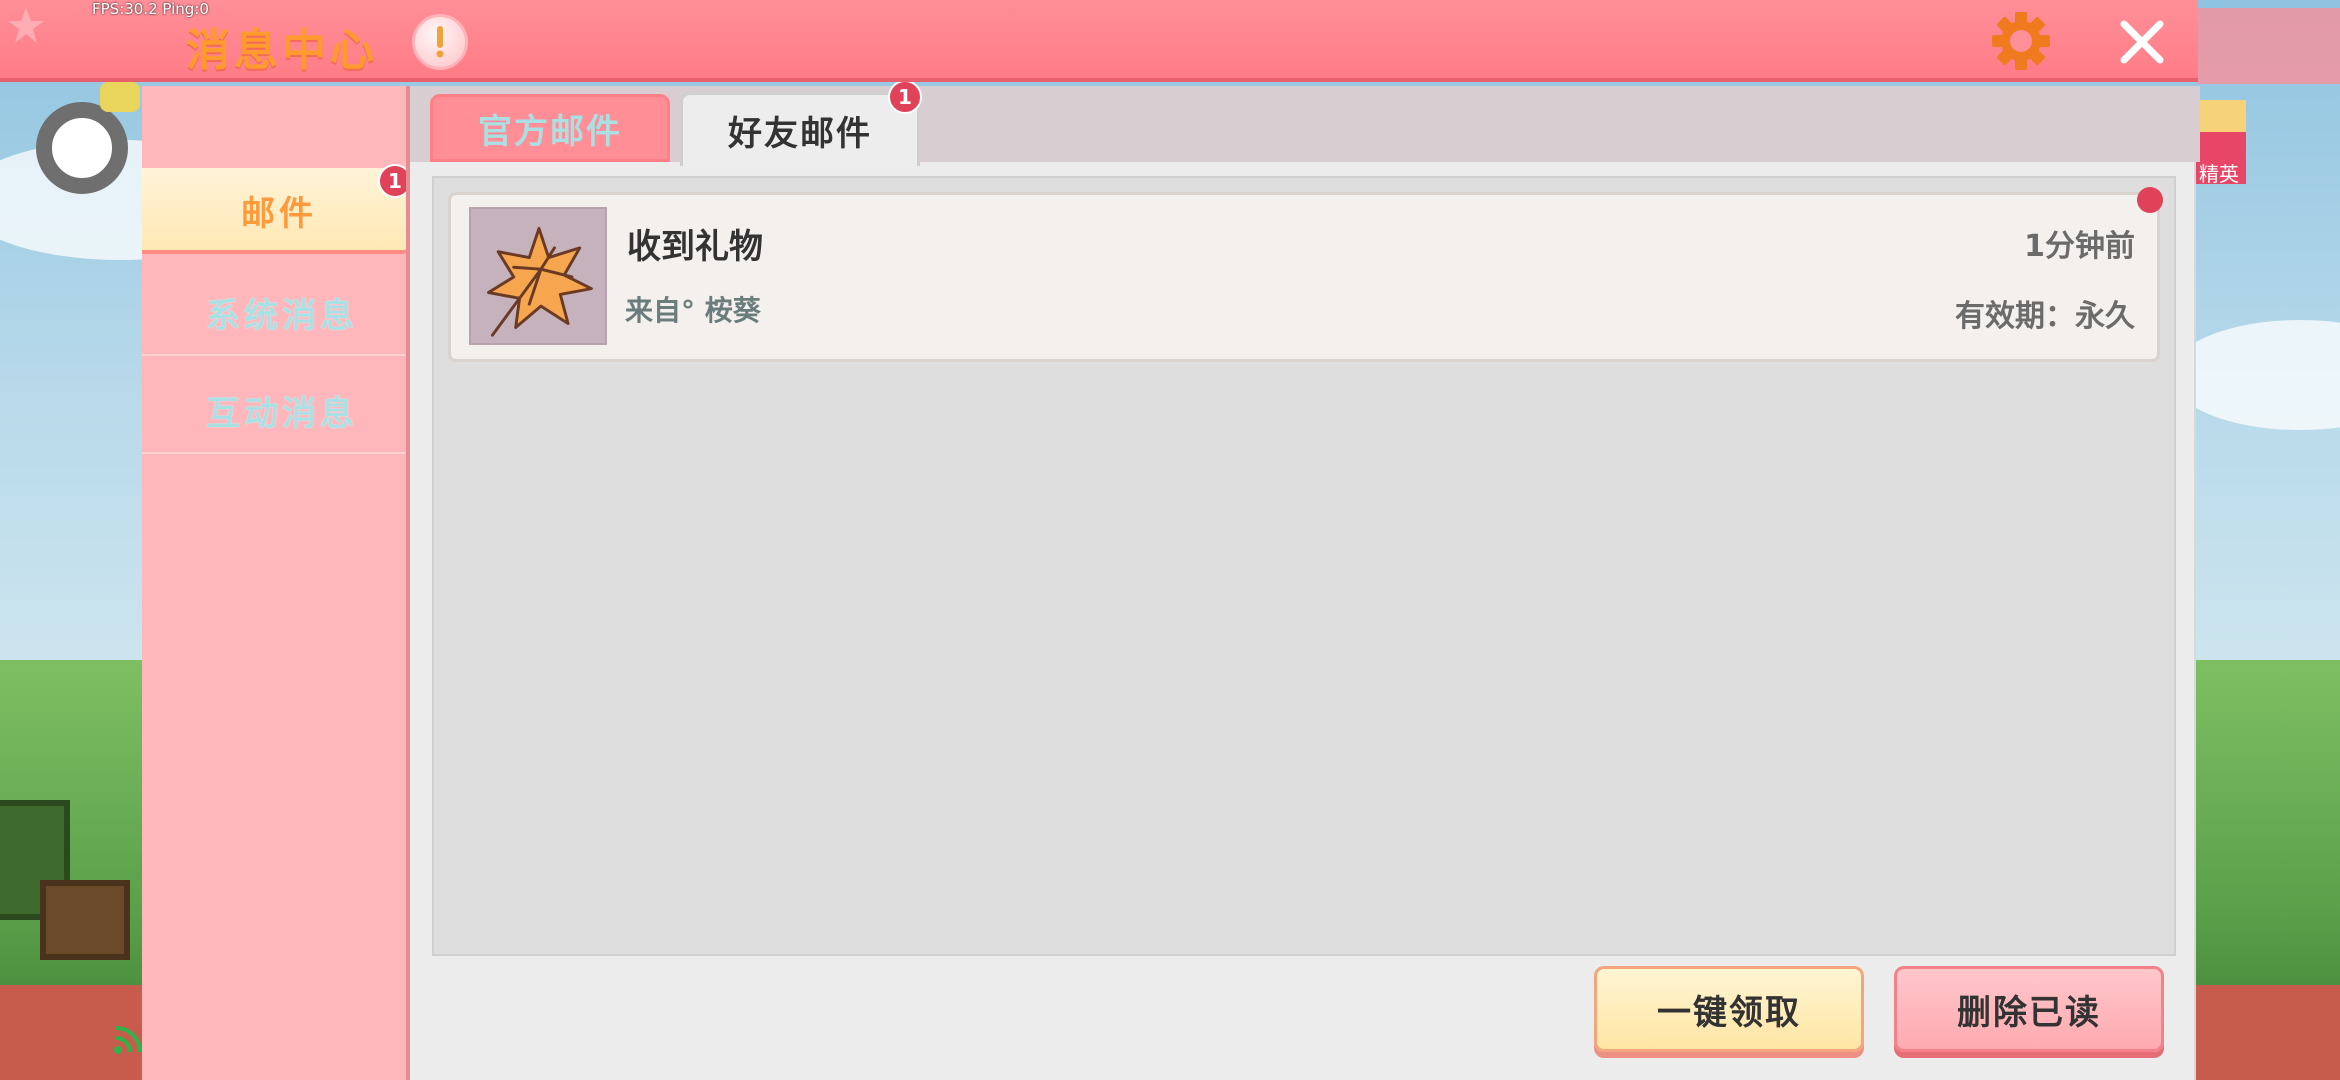 The width and height of the screenshot is (2340, 1080). I want to click on mail-sender: 来自° 桉葵, so click(693, 310).